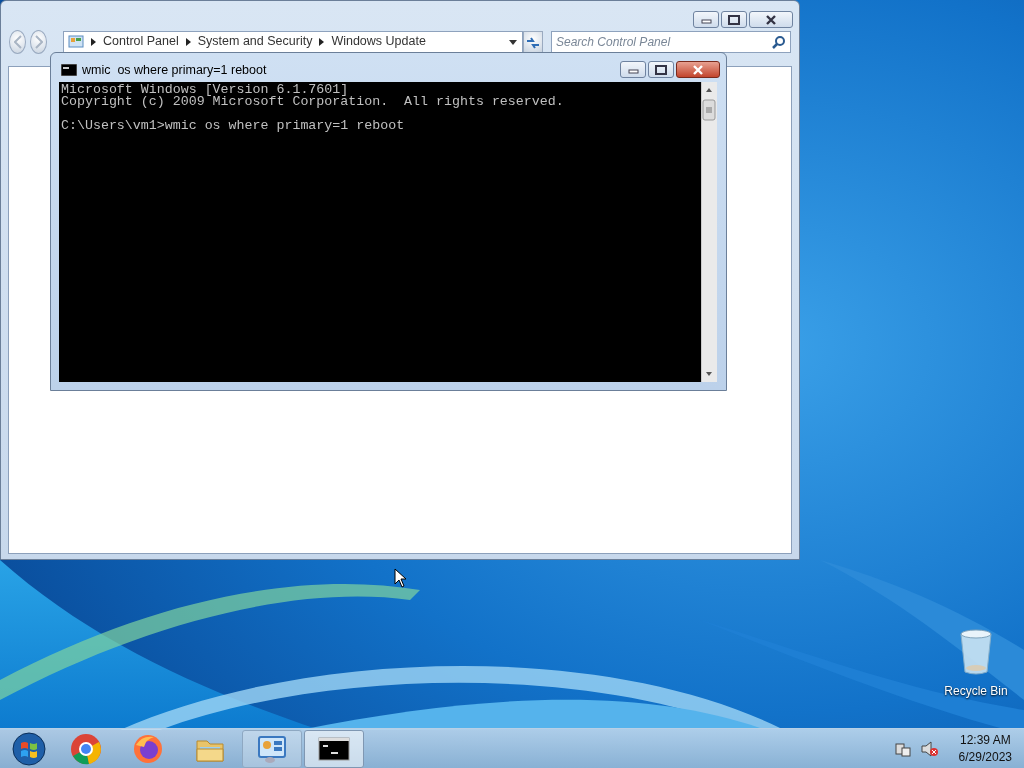 The width and height of the screenshot is (1024, 768). I want to click on taskbar-button, so click(334, 748).